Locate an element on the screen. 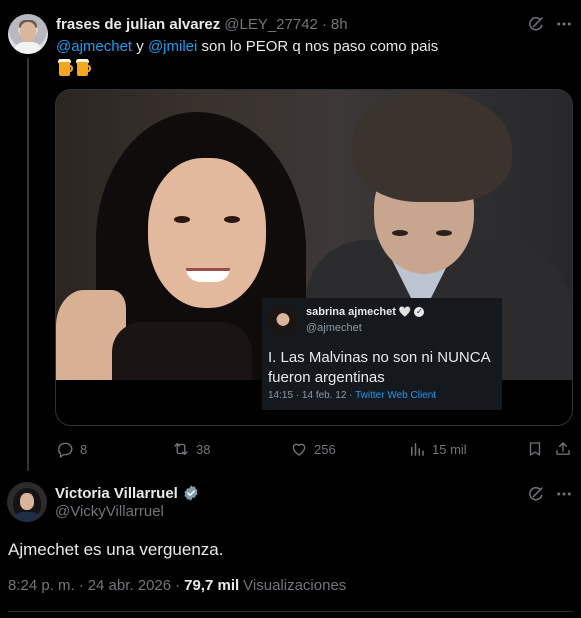 The height and width of the screenshot is (618, 581). reply-button: 8 is located at coordinates (71, 449).